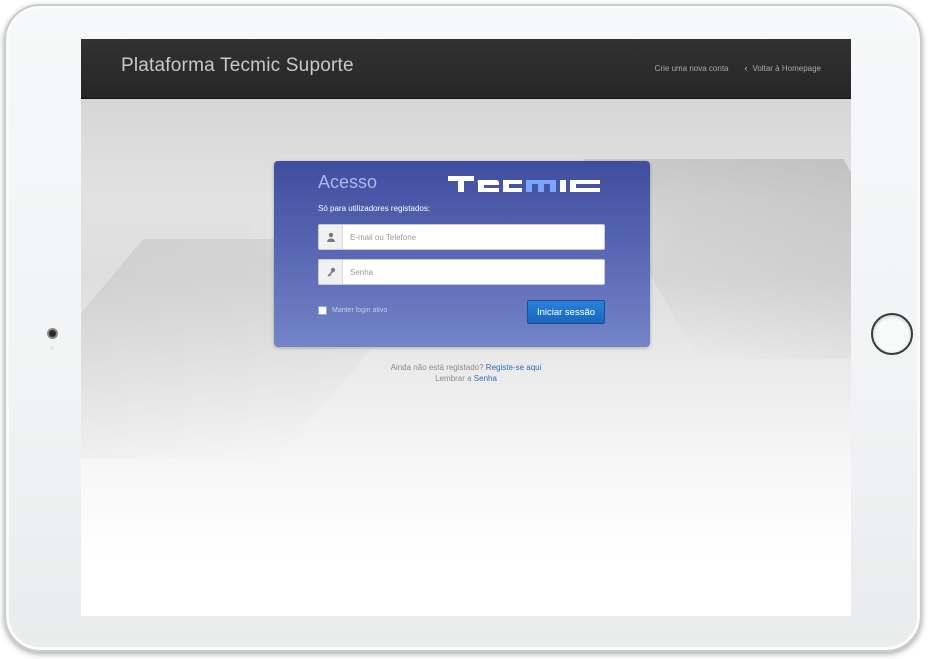 Image resolution: width=928 pixels, height=659 pixels. What do you see at coordinates (485, 378) in the screenshot?
I see `password-link: Senha` at bounding box center [485, 378].